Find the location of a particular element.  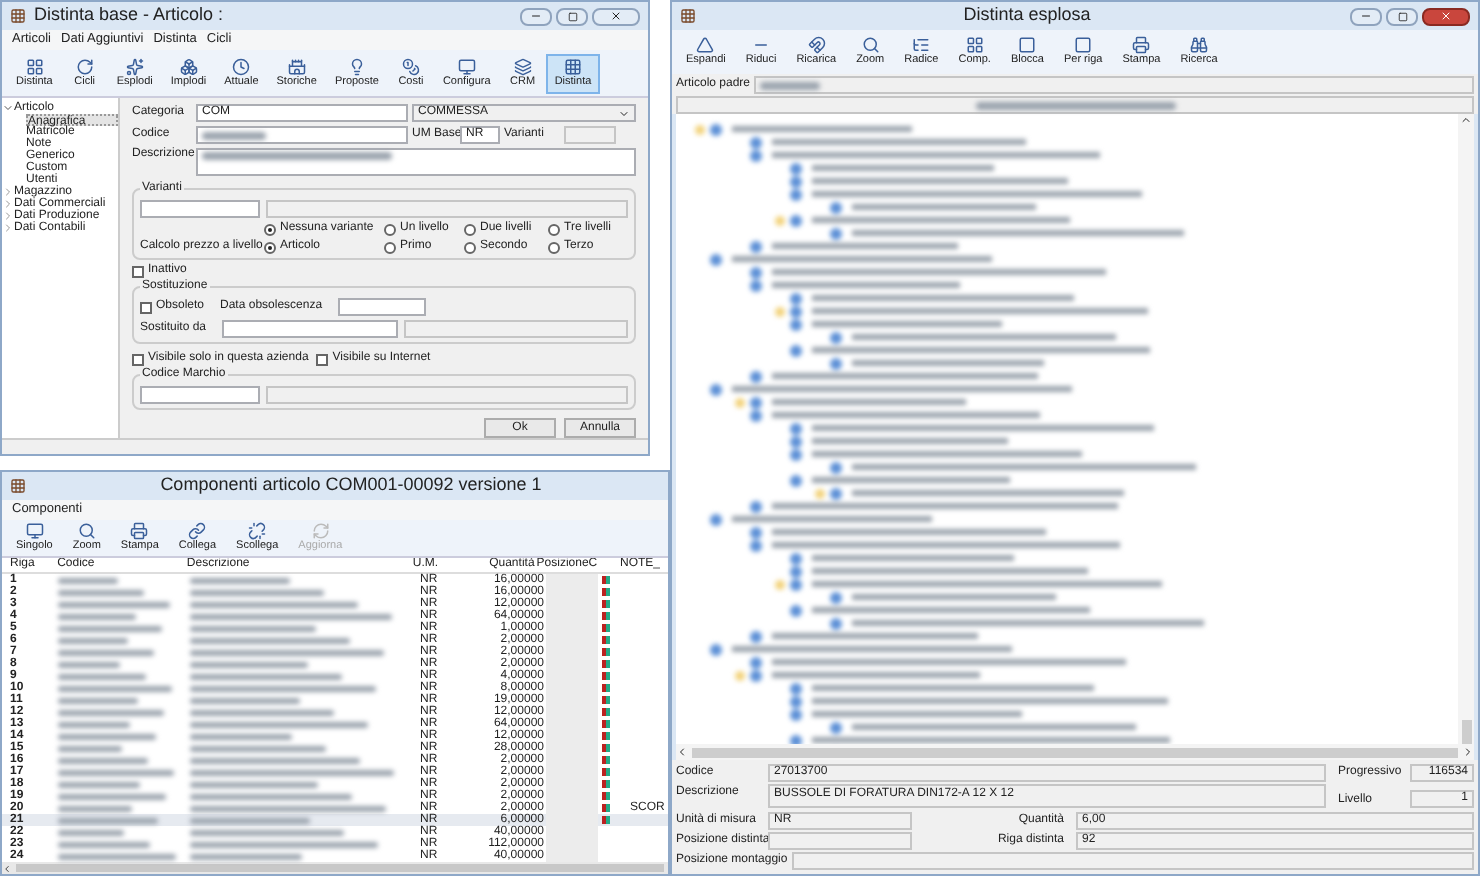

sparkle-icon is located at coordinates (134, 66).